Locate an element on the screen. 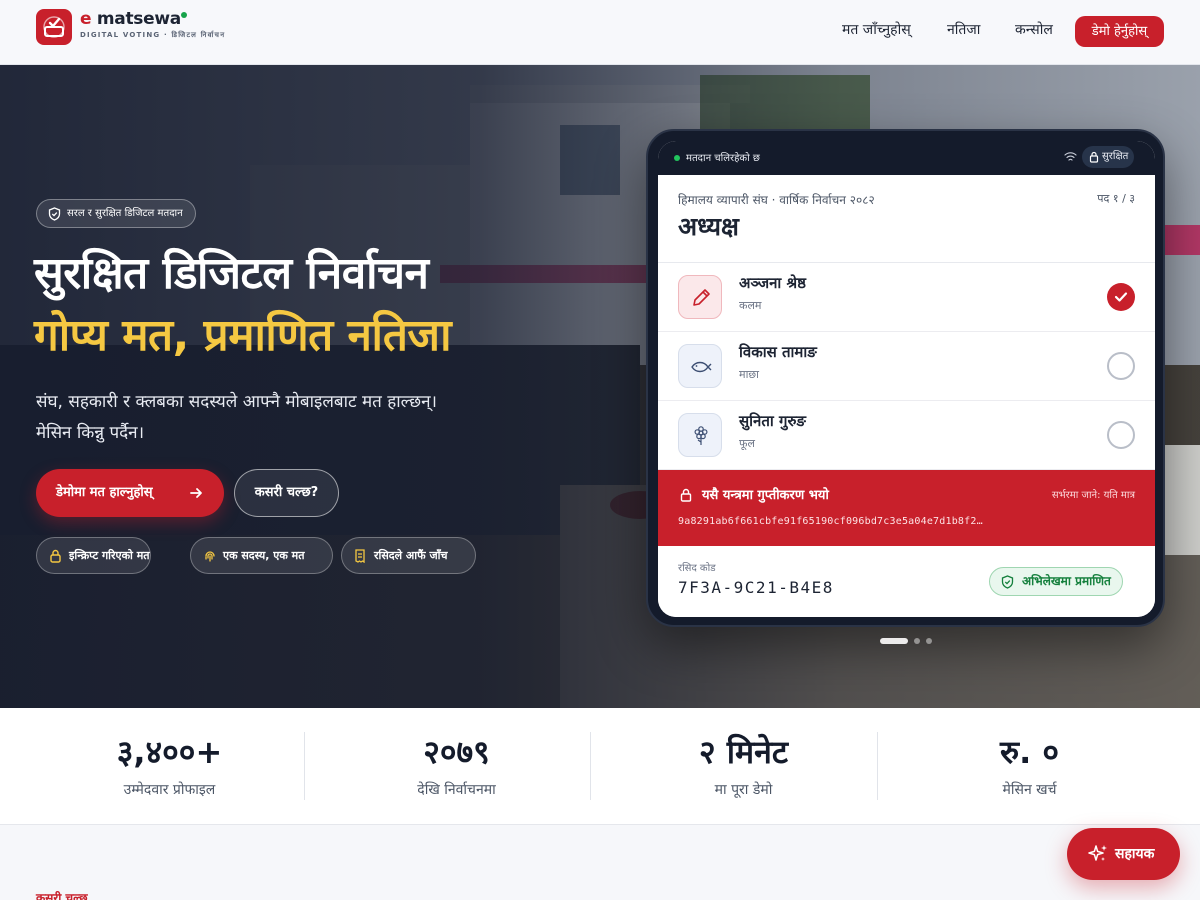 This screenshot has height=900, width=1200. position-title: अध्यक्ष is located at coordinates (708, 226).